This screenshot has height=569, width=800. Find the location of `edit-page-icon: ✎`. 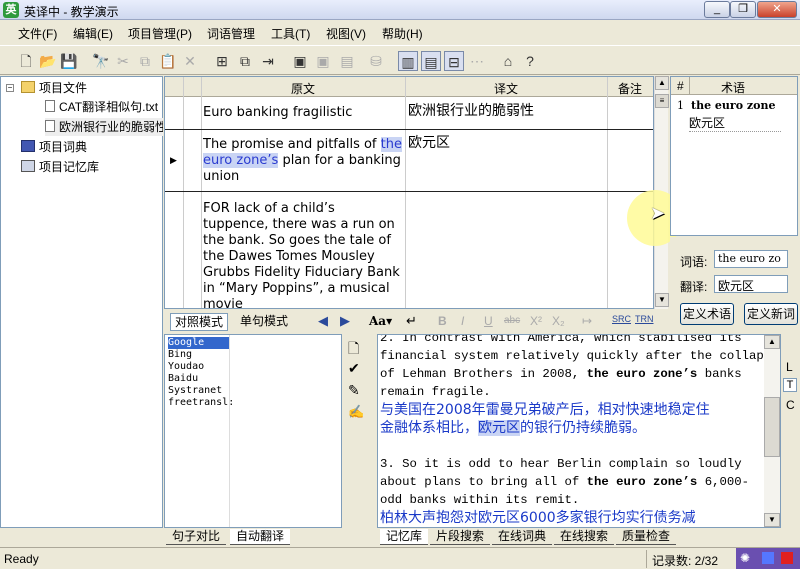

edit-page-icon: ✎ is located at coordinates (354, 390).